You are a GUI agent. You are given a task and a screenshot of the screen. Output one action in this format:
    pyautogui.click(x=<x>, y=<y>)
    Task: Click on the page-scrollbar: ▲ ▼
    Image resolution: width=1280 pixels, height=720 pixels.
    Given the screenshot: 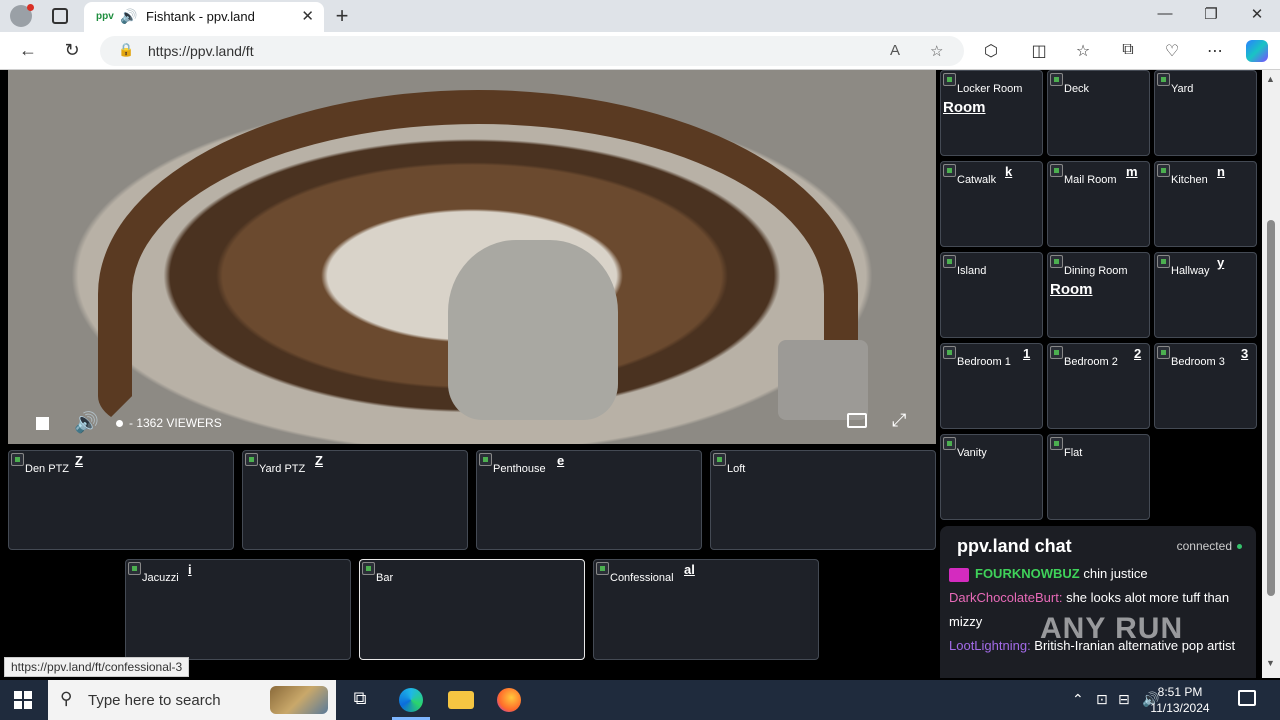 What is the action you would take?
    pyautogui.click(x=1271, y=374)
    